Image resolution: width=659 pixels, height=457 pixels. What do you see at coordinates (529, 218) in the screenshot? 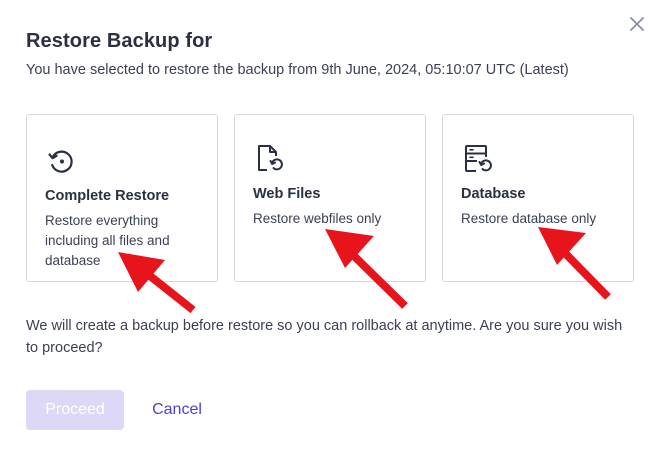
I see `option-description: Restore database only` at bounding box center [529, 218].